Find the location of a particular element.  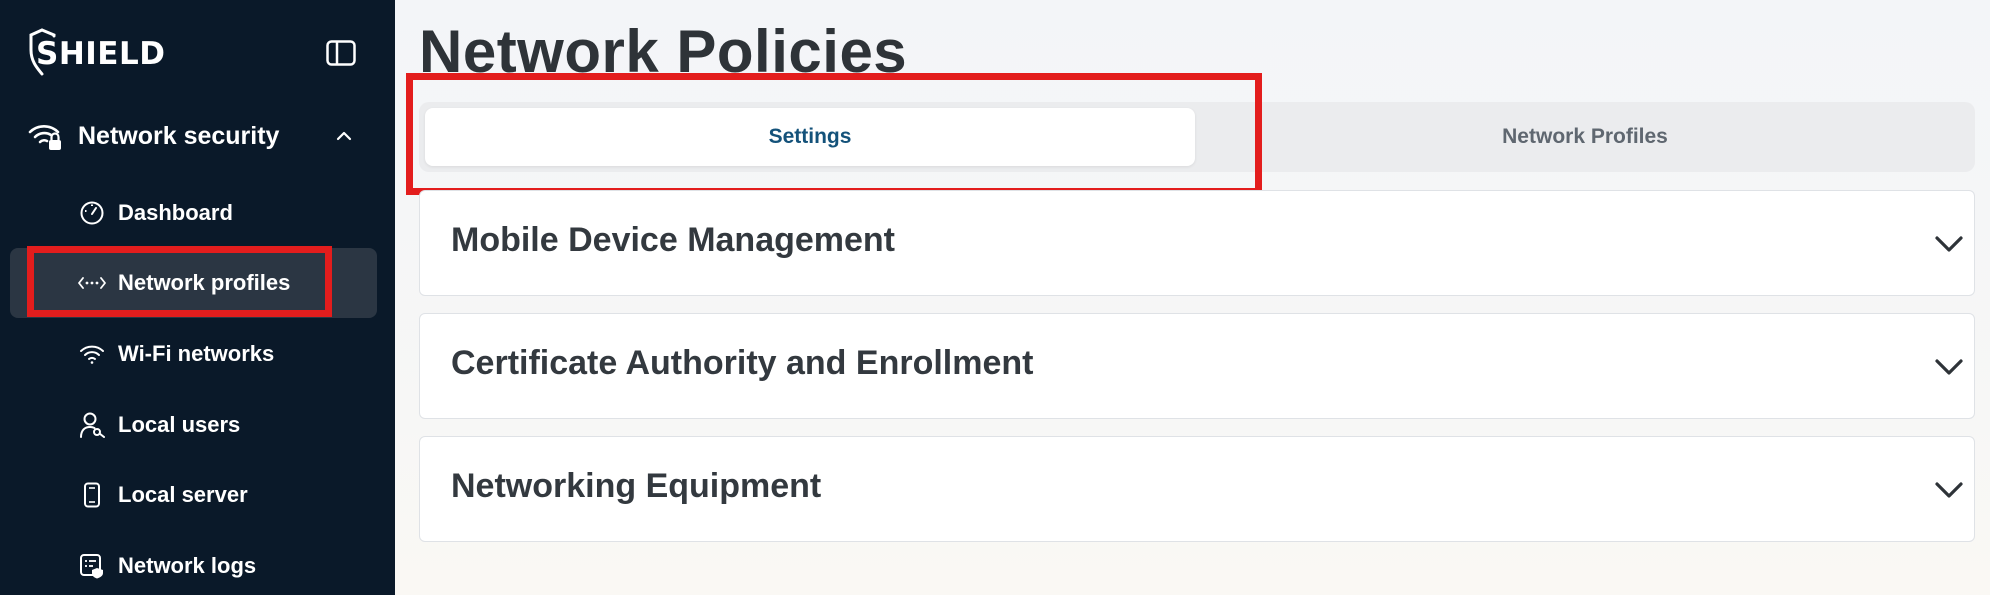

sidebar-item-local-users: Local users is located at coordinates (193, 425).